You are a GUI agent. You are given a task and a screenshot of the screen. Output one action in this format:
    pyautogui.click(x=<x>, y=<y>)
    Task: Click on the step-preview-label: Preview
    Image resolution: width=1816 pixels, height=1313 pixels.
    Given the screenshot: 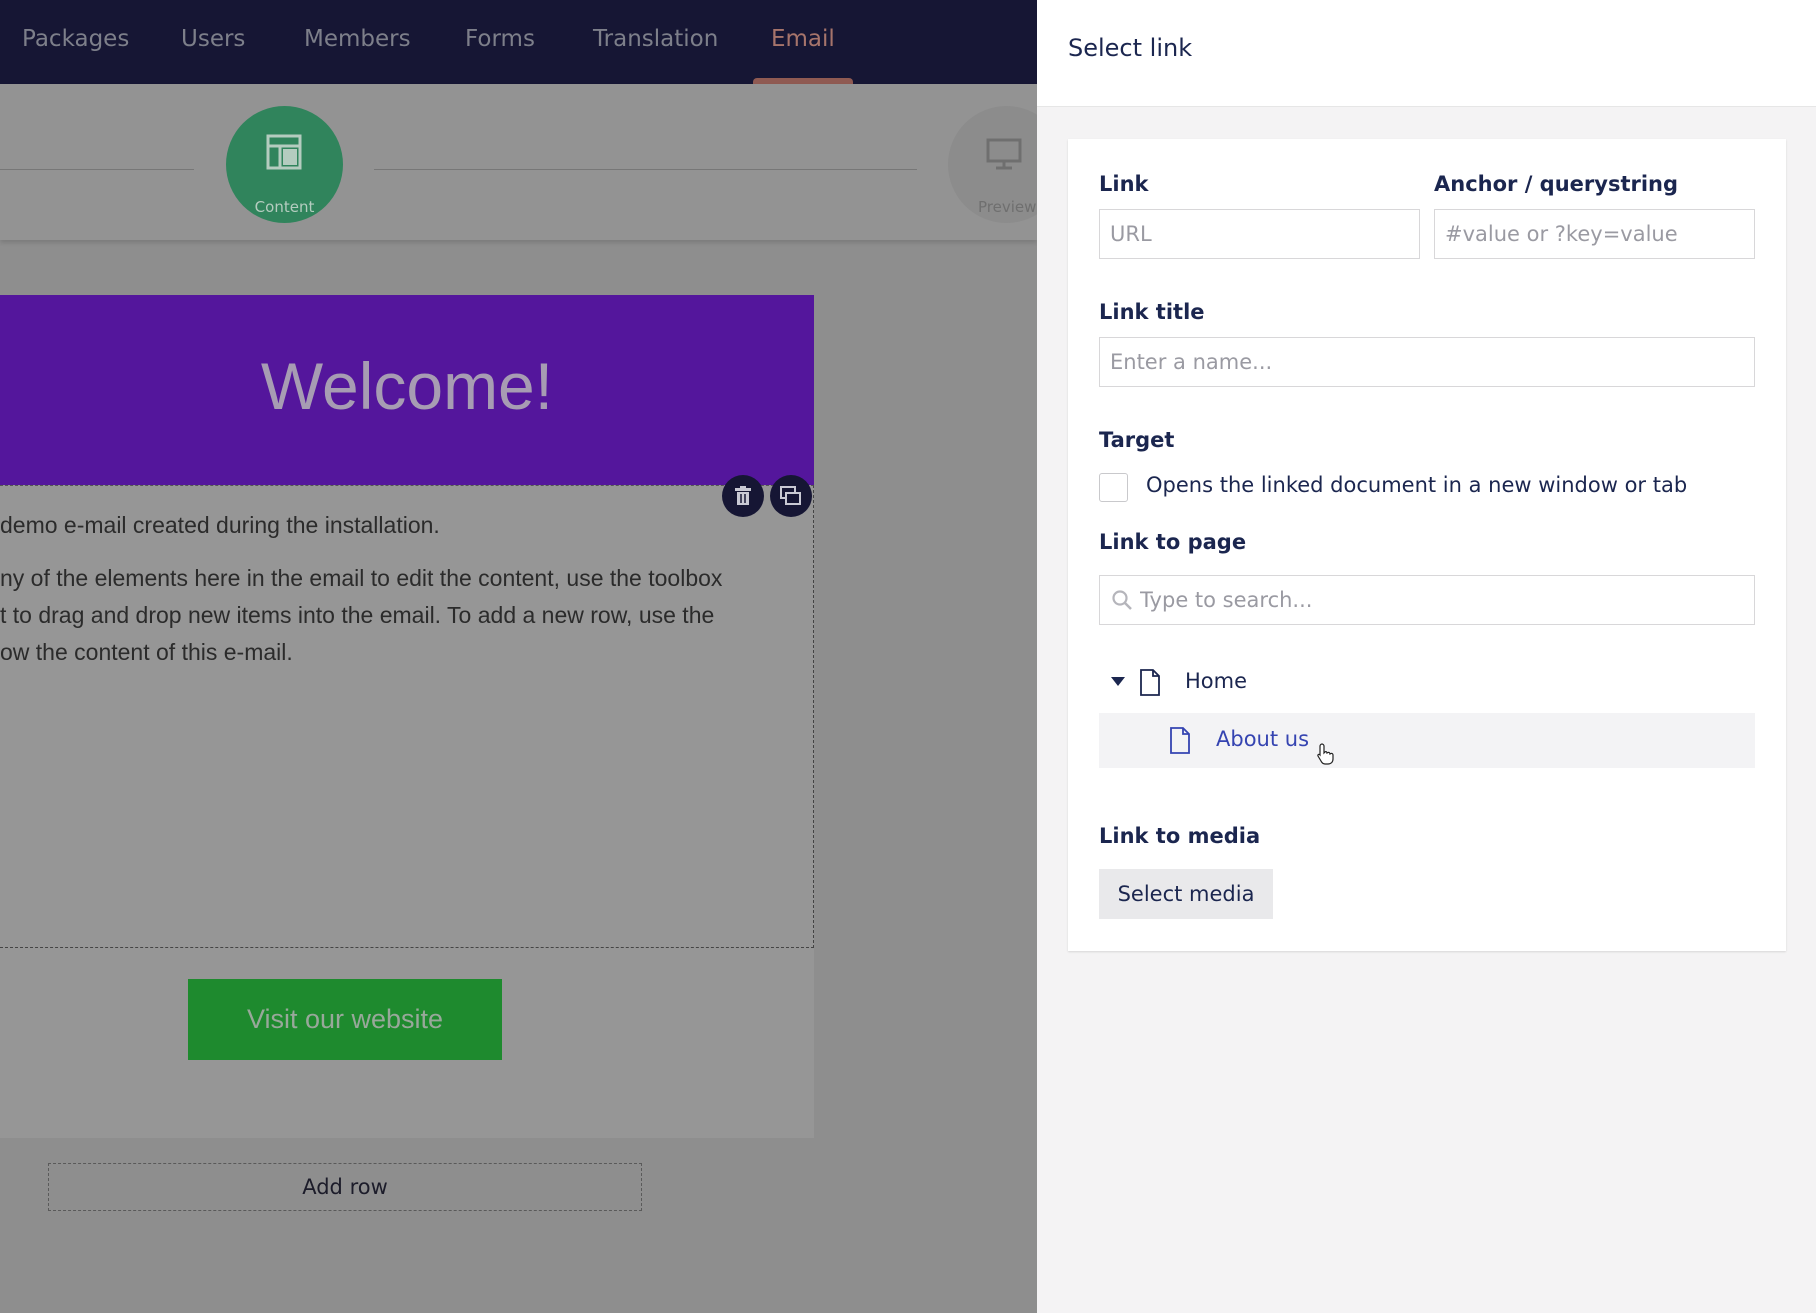 What is the action you would take?
    pyautogui.click(x=1007, y=207)
    